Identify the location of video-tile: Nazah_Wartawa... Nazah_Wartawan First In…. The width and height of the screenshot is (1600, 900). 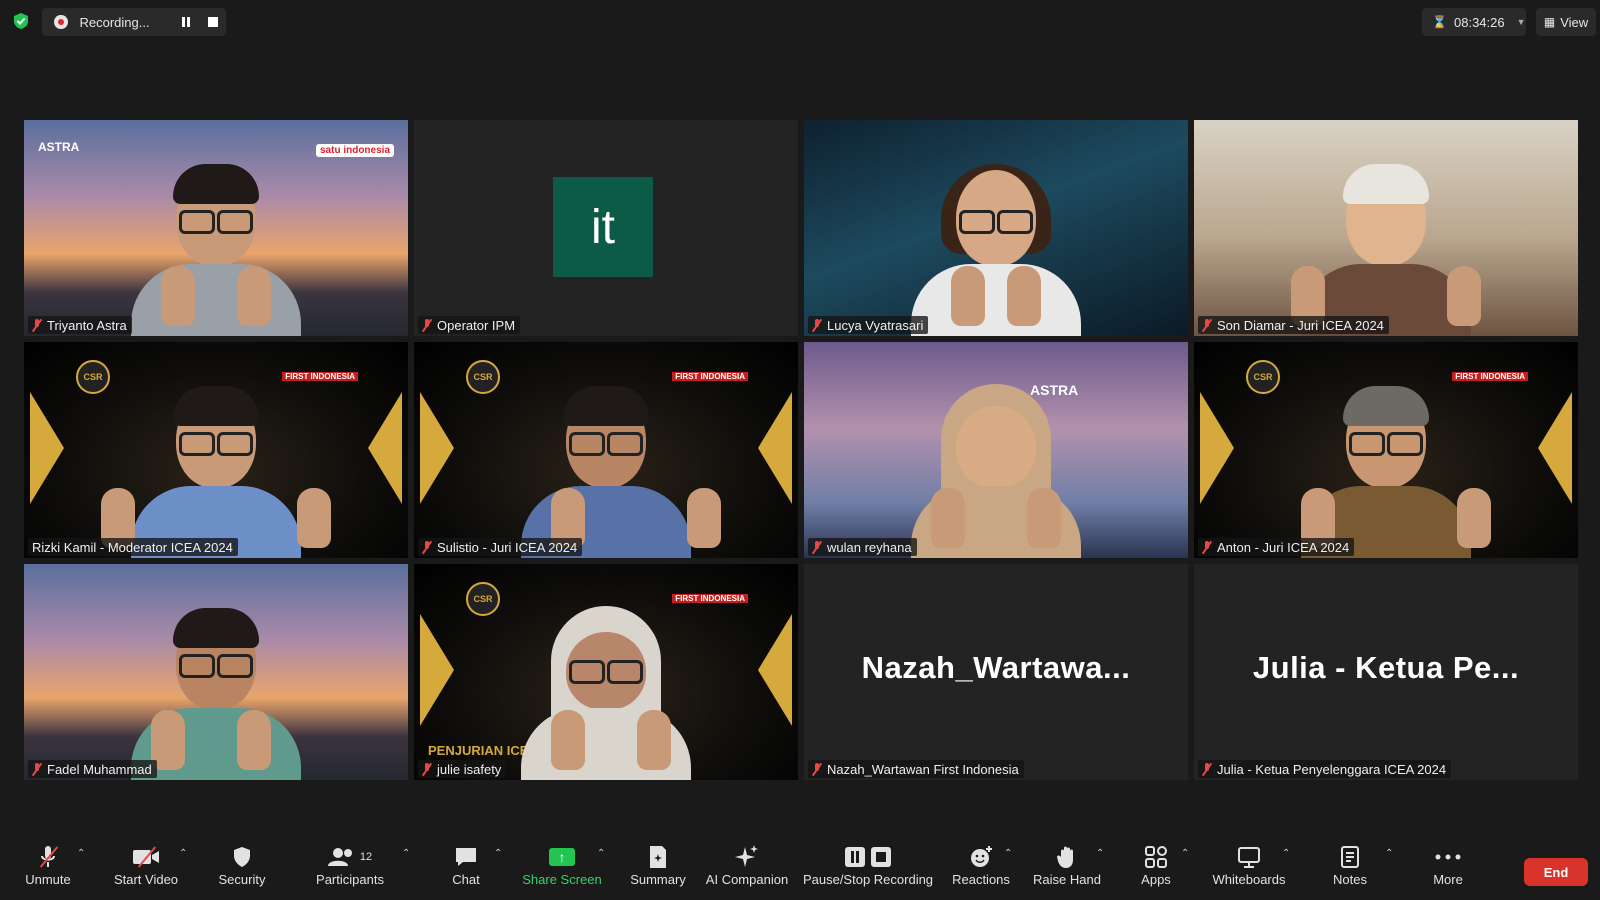
(996, 672).